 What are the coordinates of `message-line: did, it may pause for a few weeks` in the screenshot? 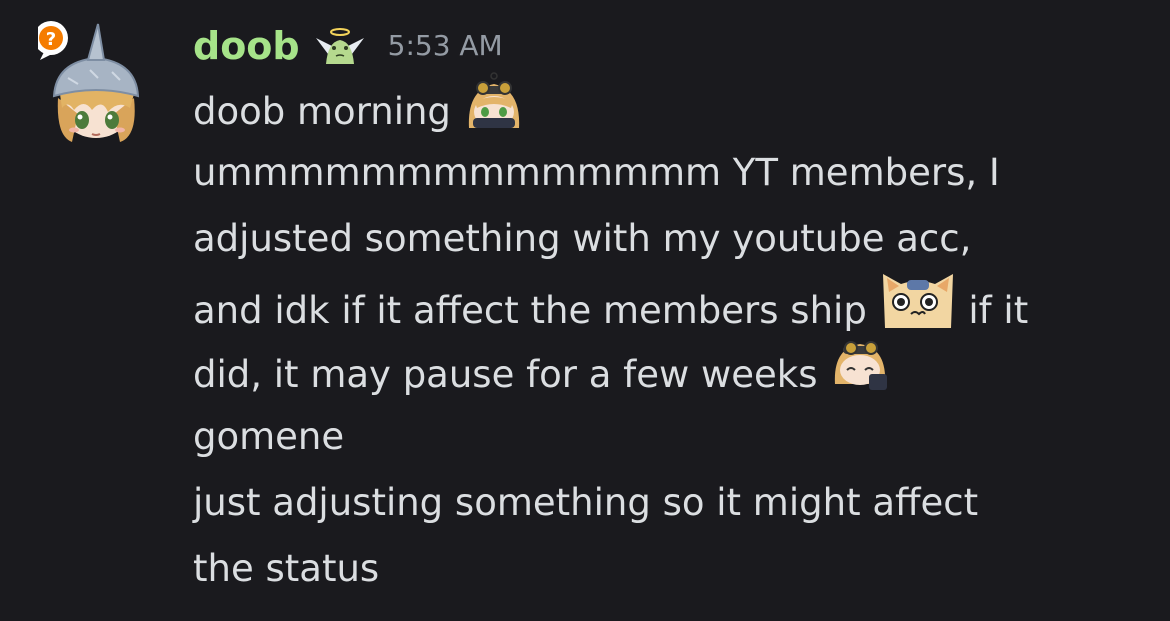 It's located at (673, 371).